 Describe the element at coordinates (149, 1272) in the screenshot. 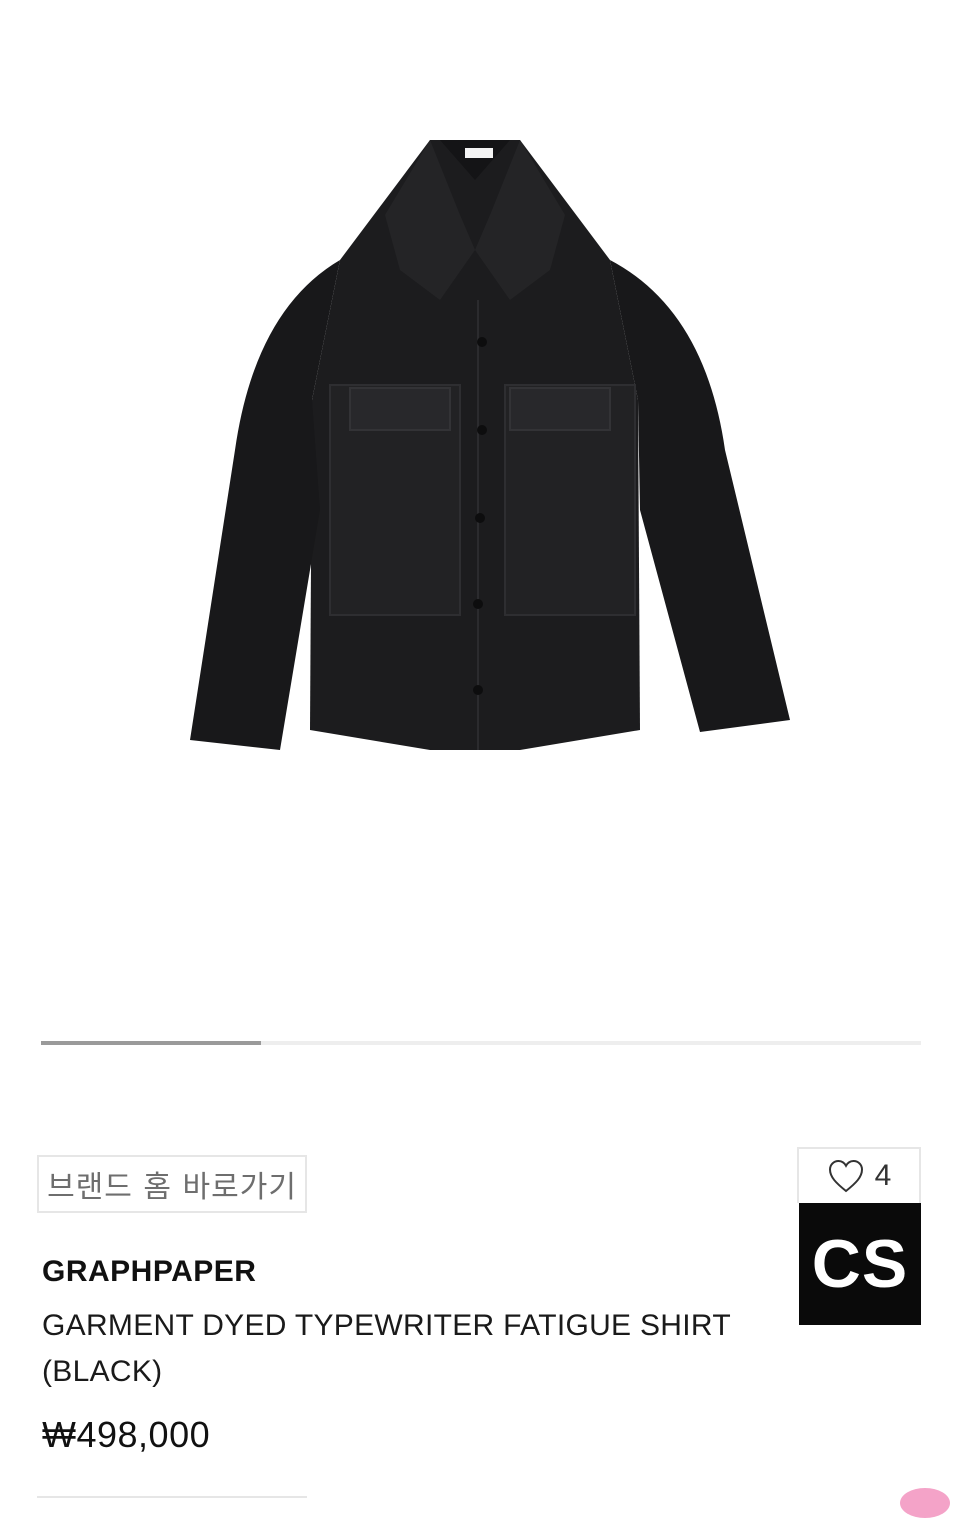

I see `brand-name: GRAPHPAPER` at that location.